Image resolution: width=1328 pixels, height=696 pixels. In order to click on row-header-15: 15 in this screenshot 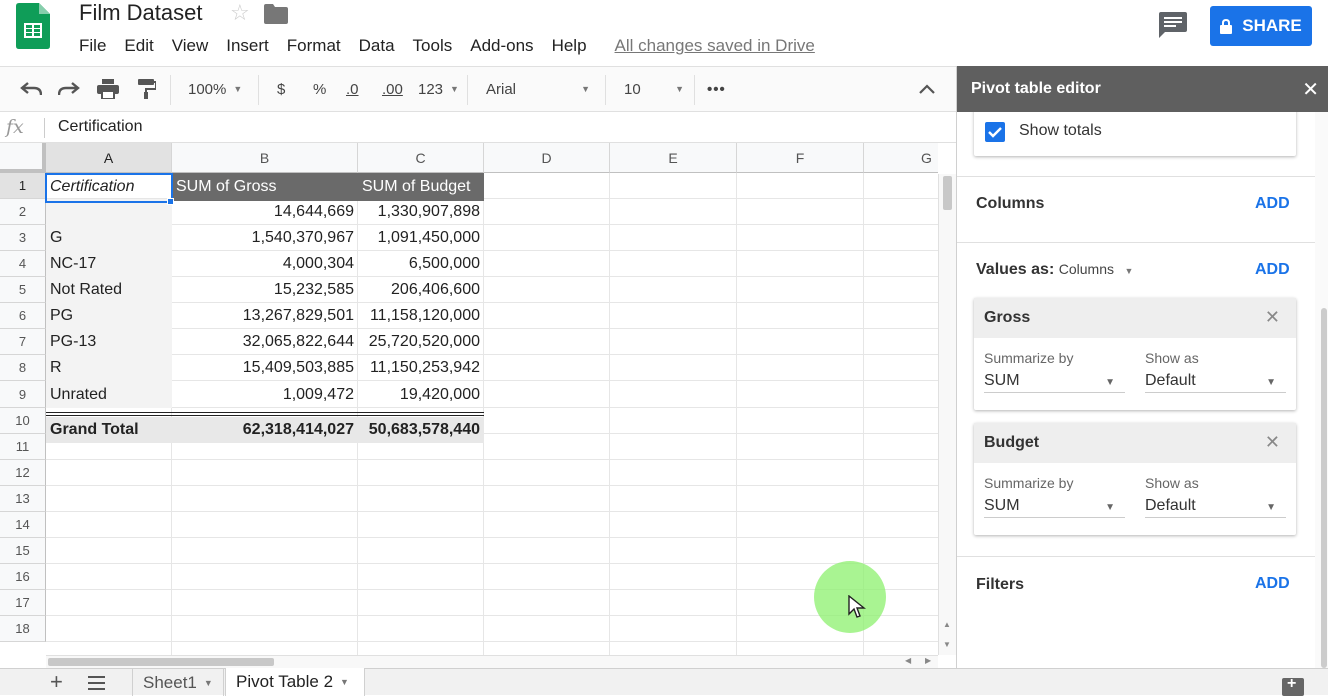, I will do `click(23, 551)`.